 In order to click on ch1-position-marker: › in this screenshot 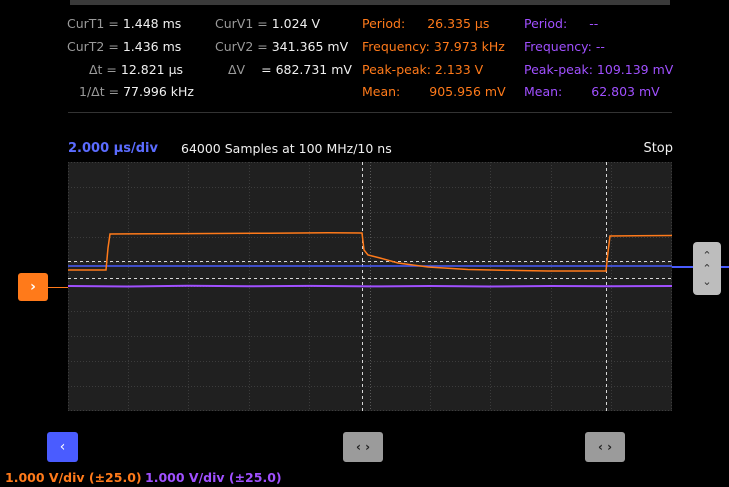, I will do `click(33, 287)`.